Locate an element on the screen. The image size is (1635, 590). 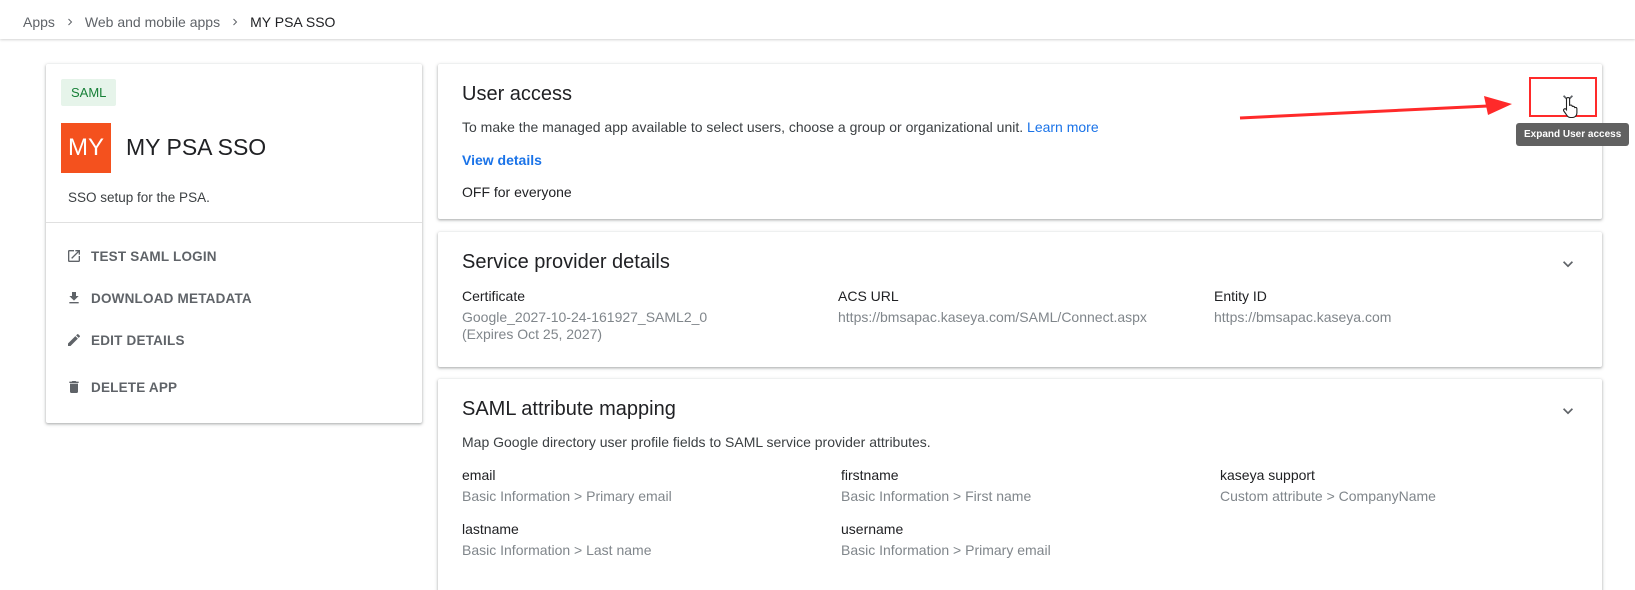
entity-id-value: https://bmsapac.kaseya.com is located at coordinates (1303, 317).